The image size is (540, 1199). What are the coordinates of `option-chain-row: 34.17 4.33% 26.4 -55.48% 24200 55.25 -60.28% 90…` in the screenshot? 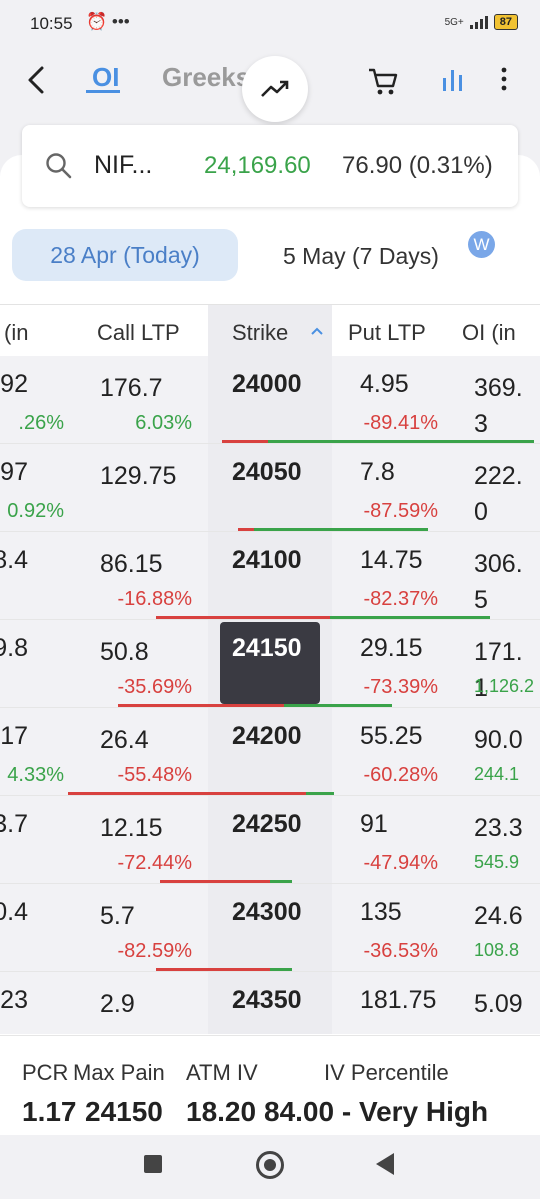 It's located at (270, 752).